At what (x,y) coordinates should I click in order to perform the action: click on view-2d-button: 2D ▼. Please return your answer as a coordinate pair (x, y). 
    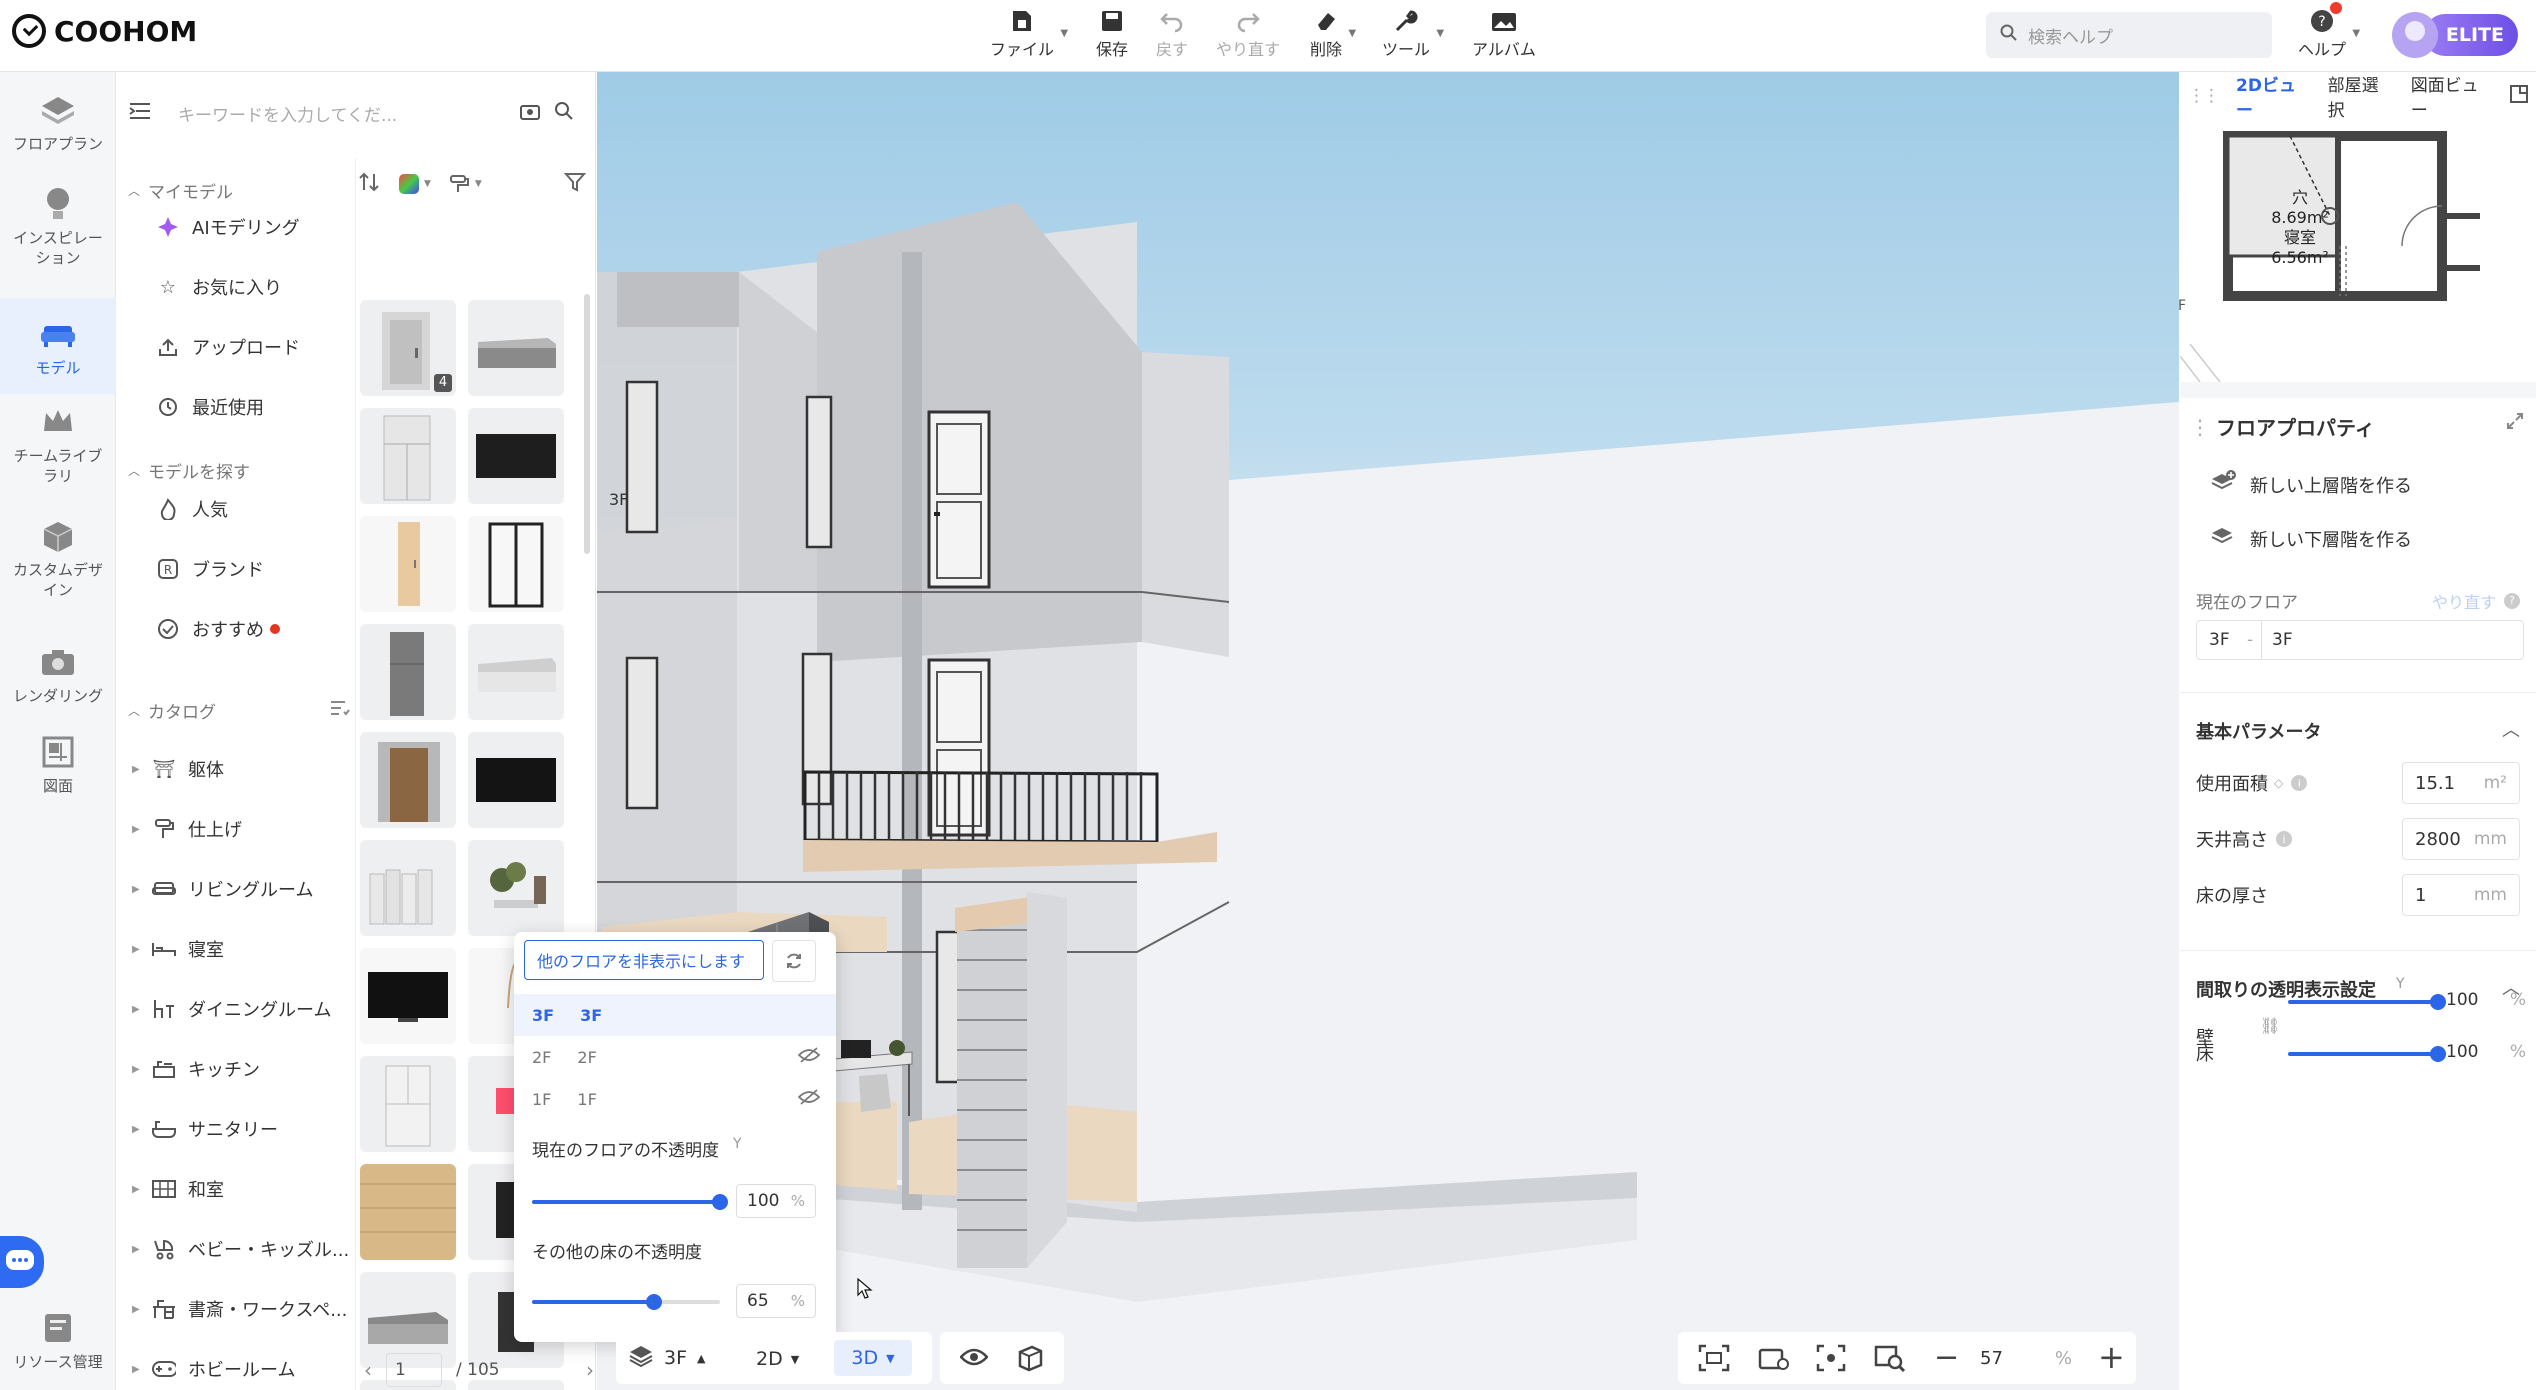
    Looking at the image, I should click on (786, 1359).